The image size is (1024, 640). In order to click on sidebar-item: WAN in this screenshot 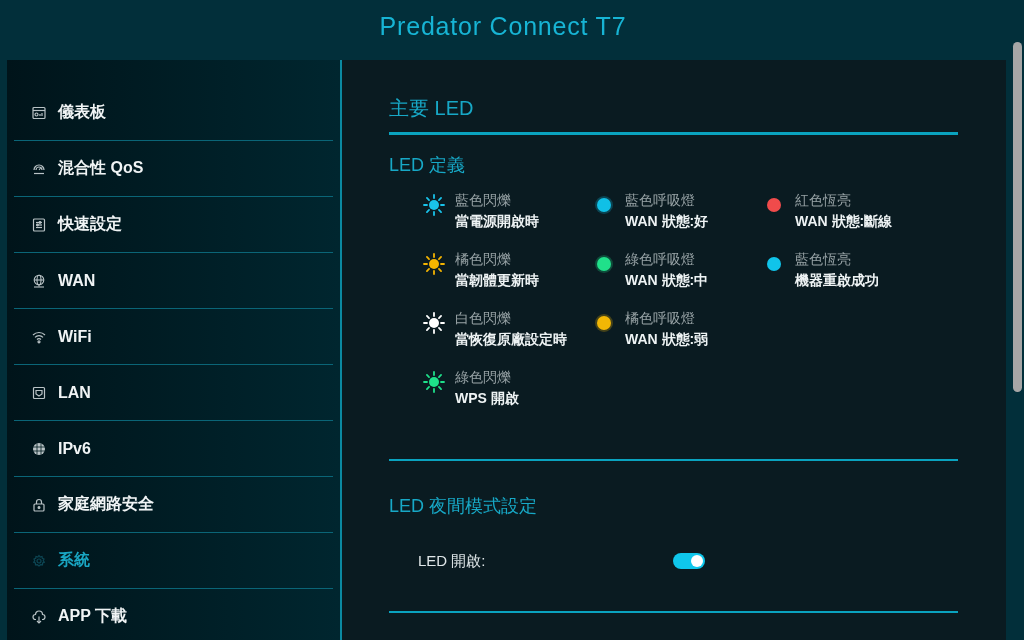, I will do `click(173, 281)`.